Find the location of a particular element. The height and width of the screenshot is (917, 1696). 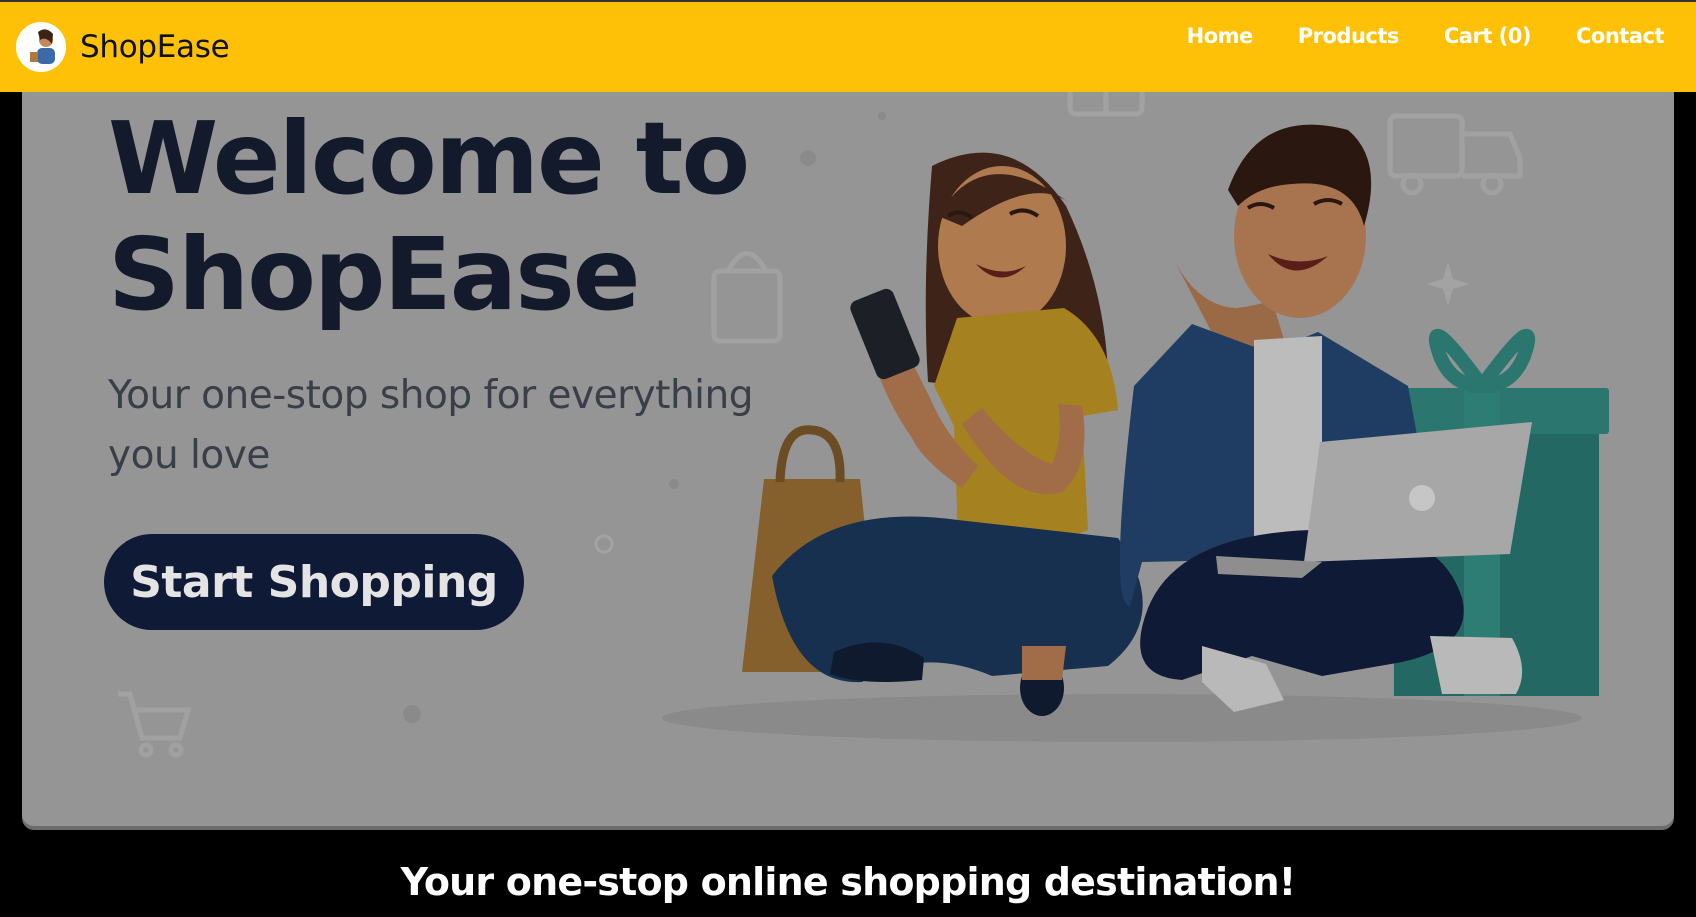

brand-logo: ShopEase is located at coordinates (123, 47).